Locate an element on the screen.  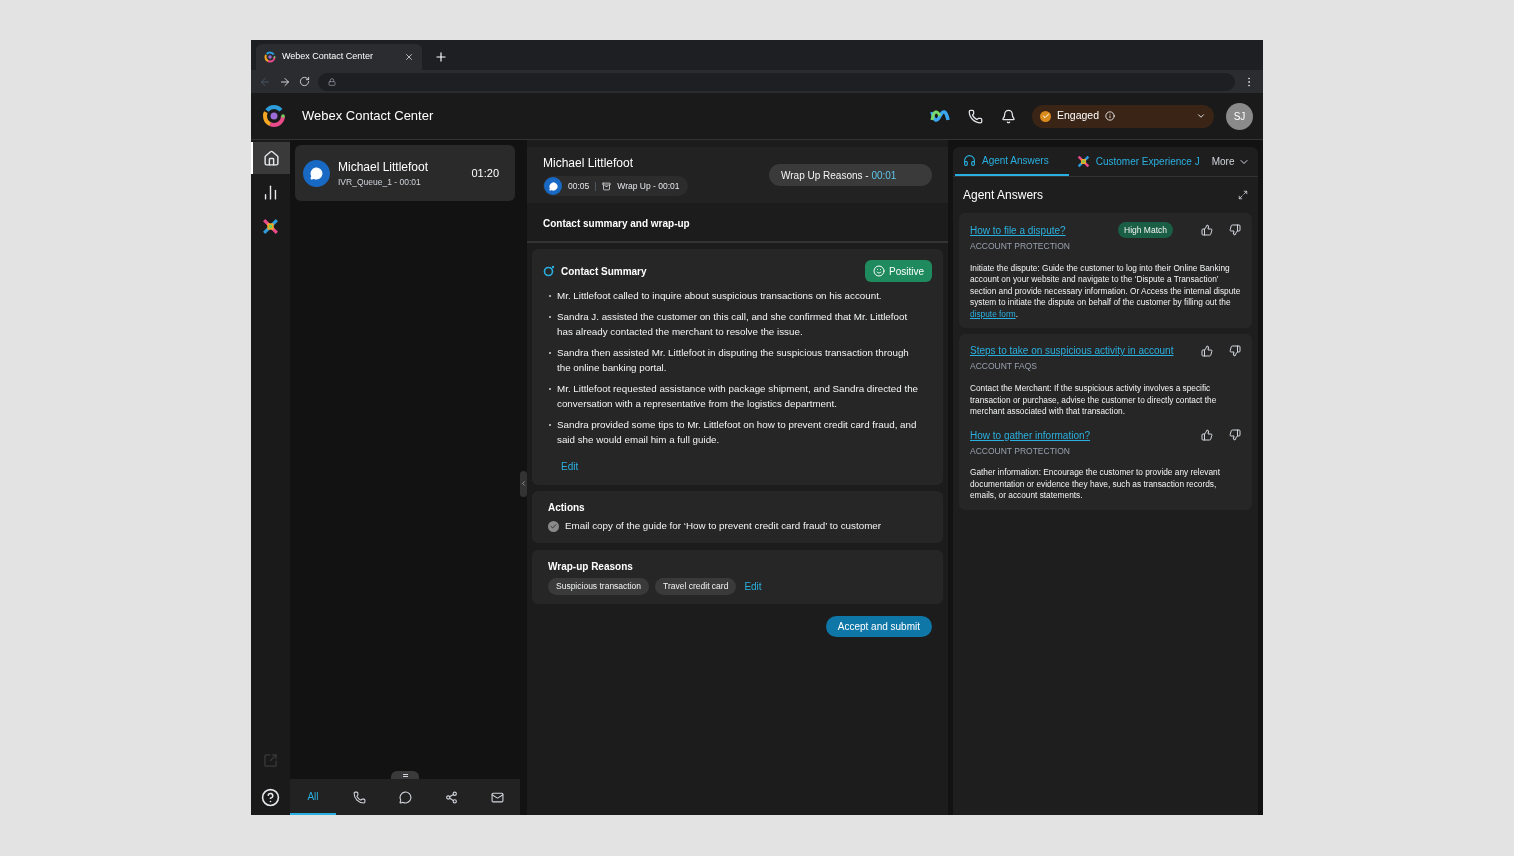
chevron-down-icon is located at coordinates (1201, 116).